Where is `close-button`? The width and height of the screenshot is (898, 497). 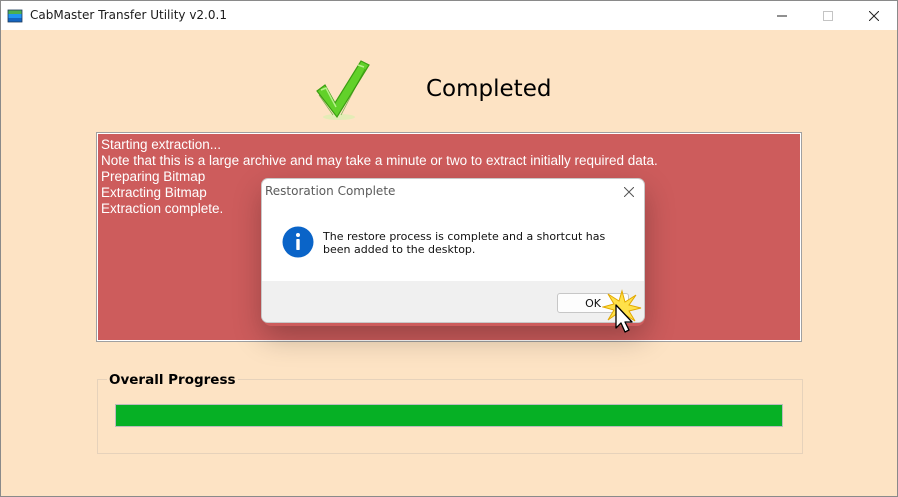
close-button is located at coordinates (874, 15).